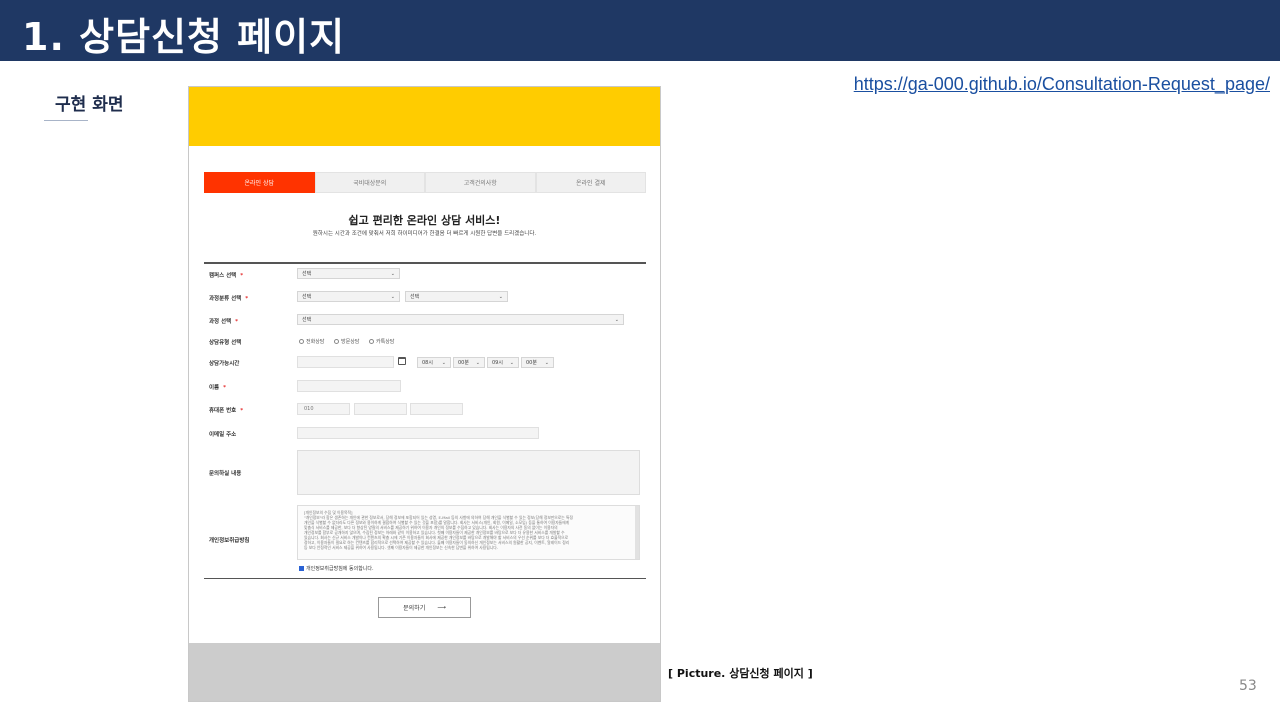 The height and width of the screenshot is (720, 1280). I want to click on mockup-footer-band, so click(424, 672).